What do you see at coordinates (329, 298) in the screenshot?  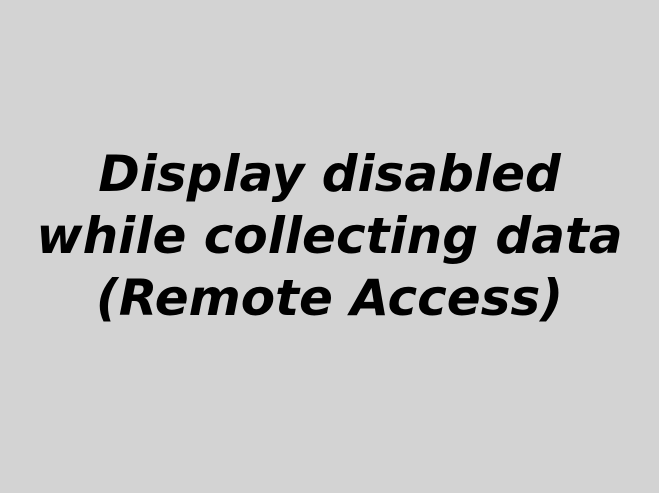 I see `message-line-3: (Remote Access)` at bounding box center [329, 298].